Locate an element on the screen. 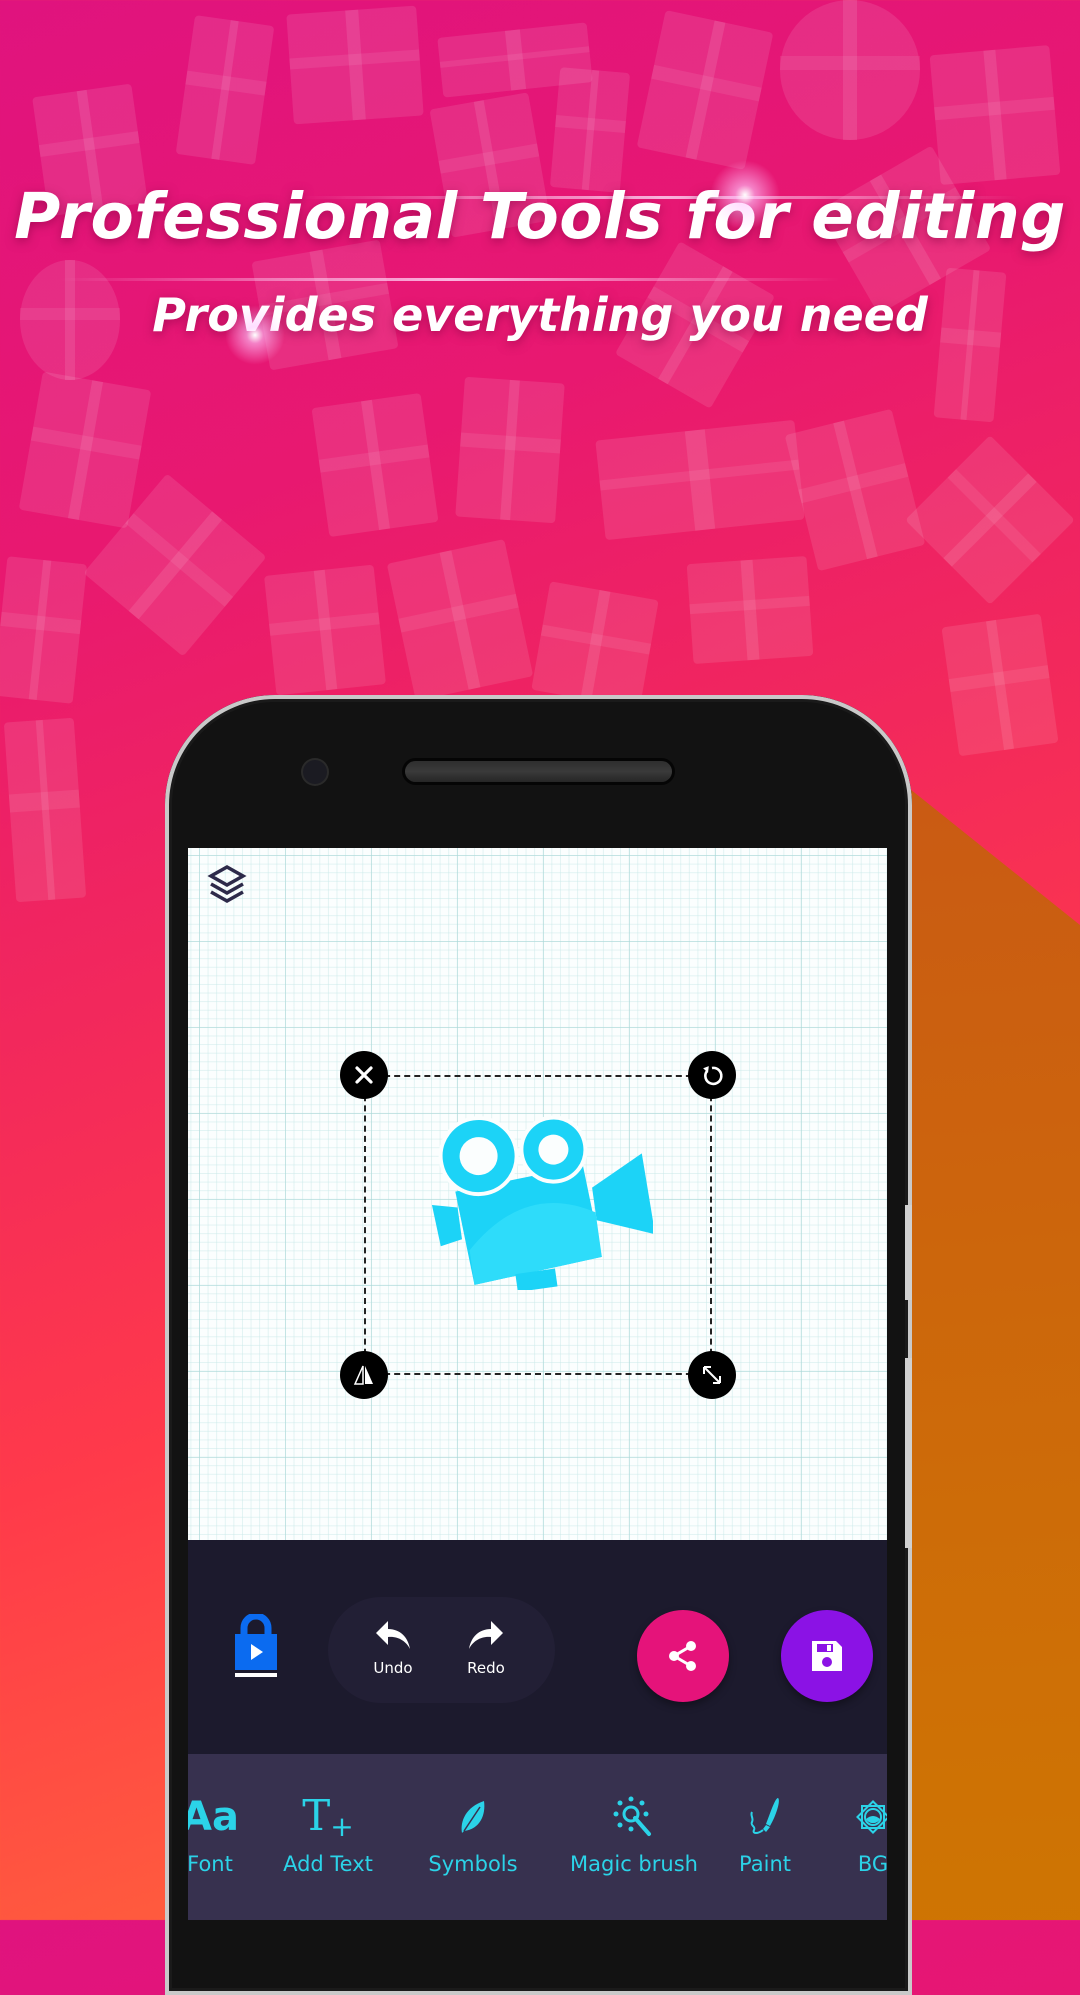  flip-icon is located at coordinates (363, 1375).